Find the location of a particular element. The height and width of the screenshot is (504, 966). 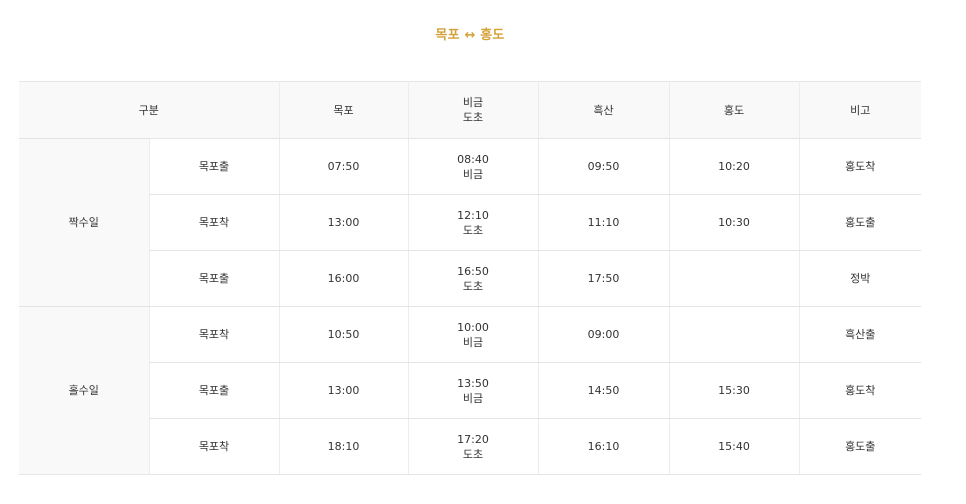

cell-bigeum: 17:20 도초 is located at coordinates (473, 446).